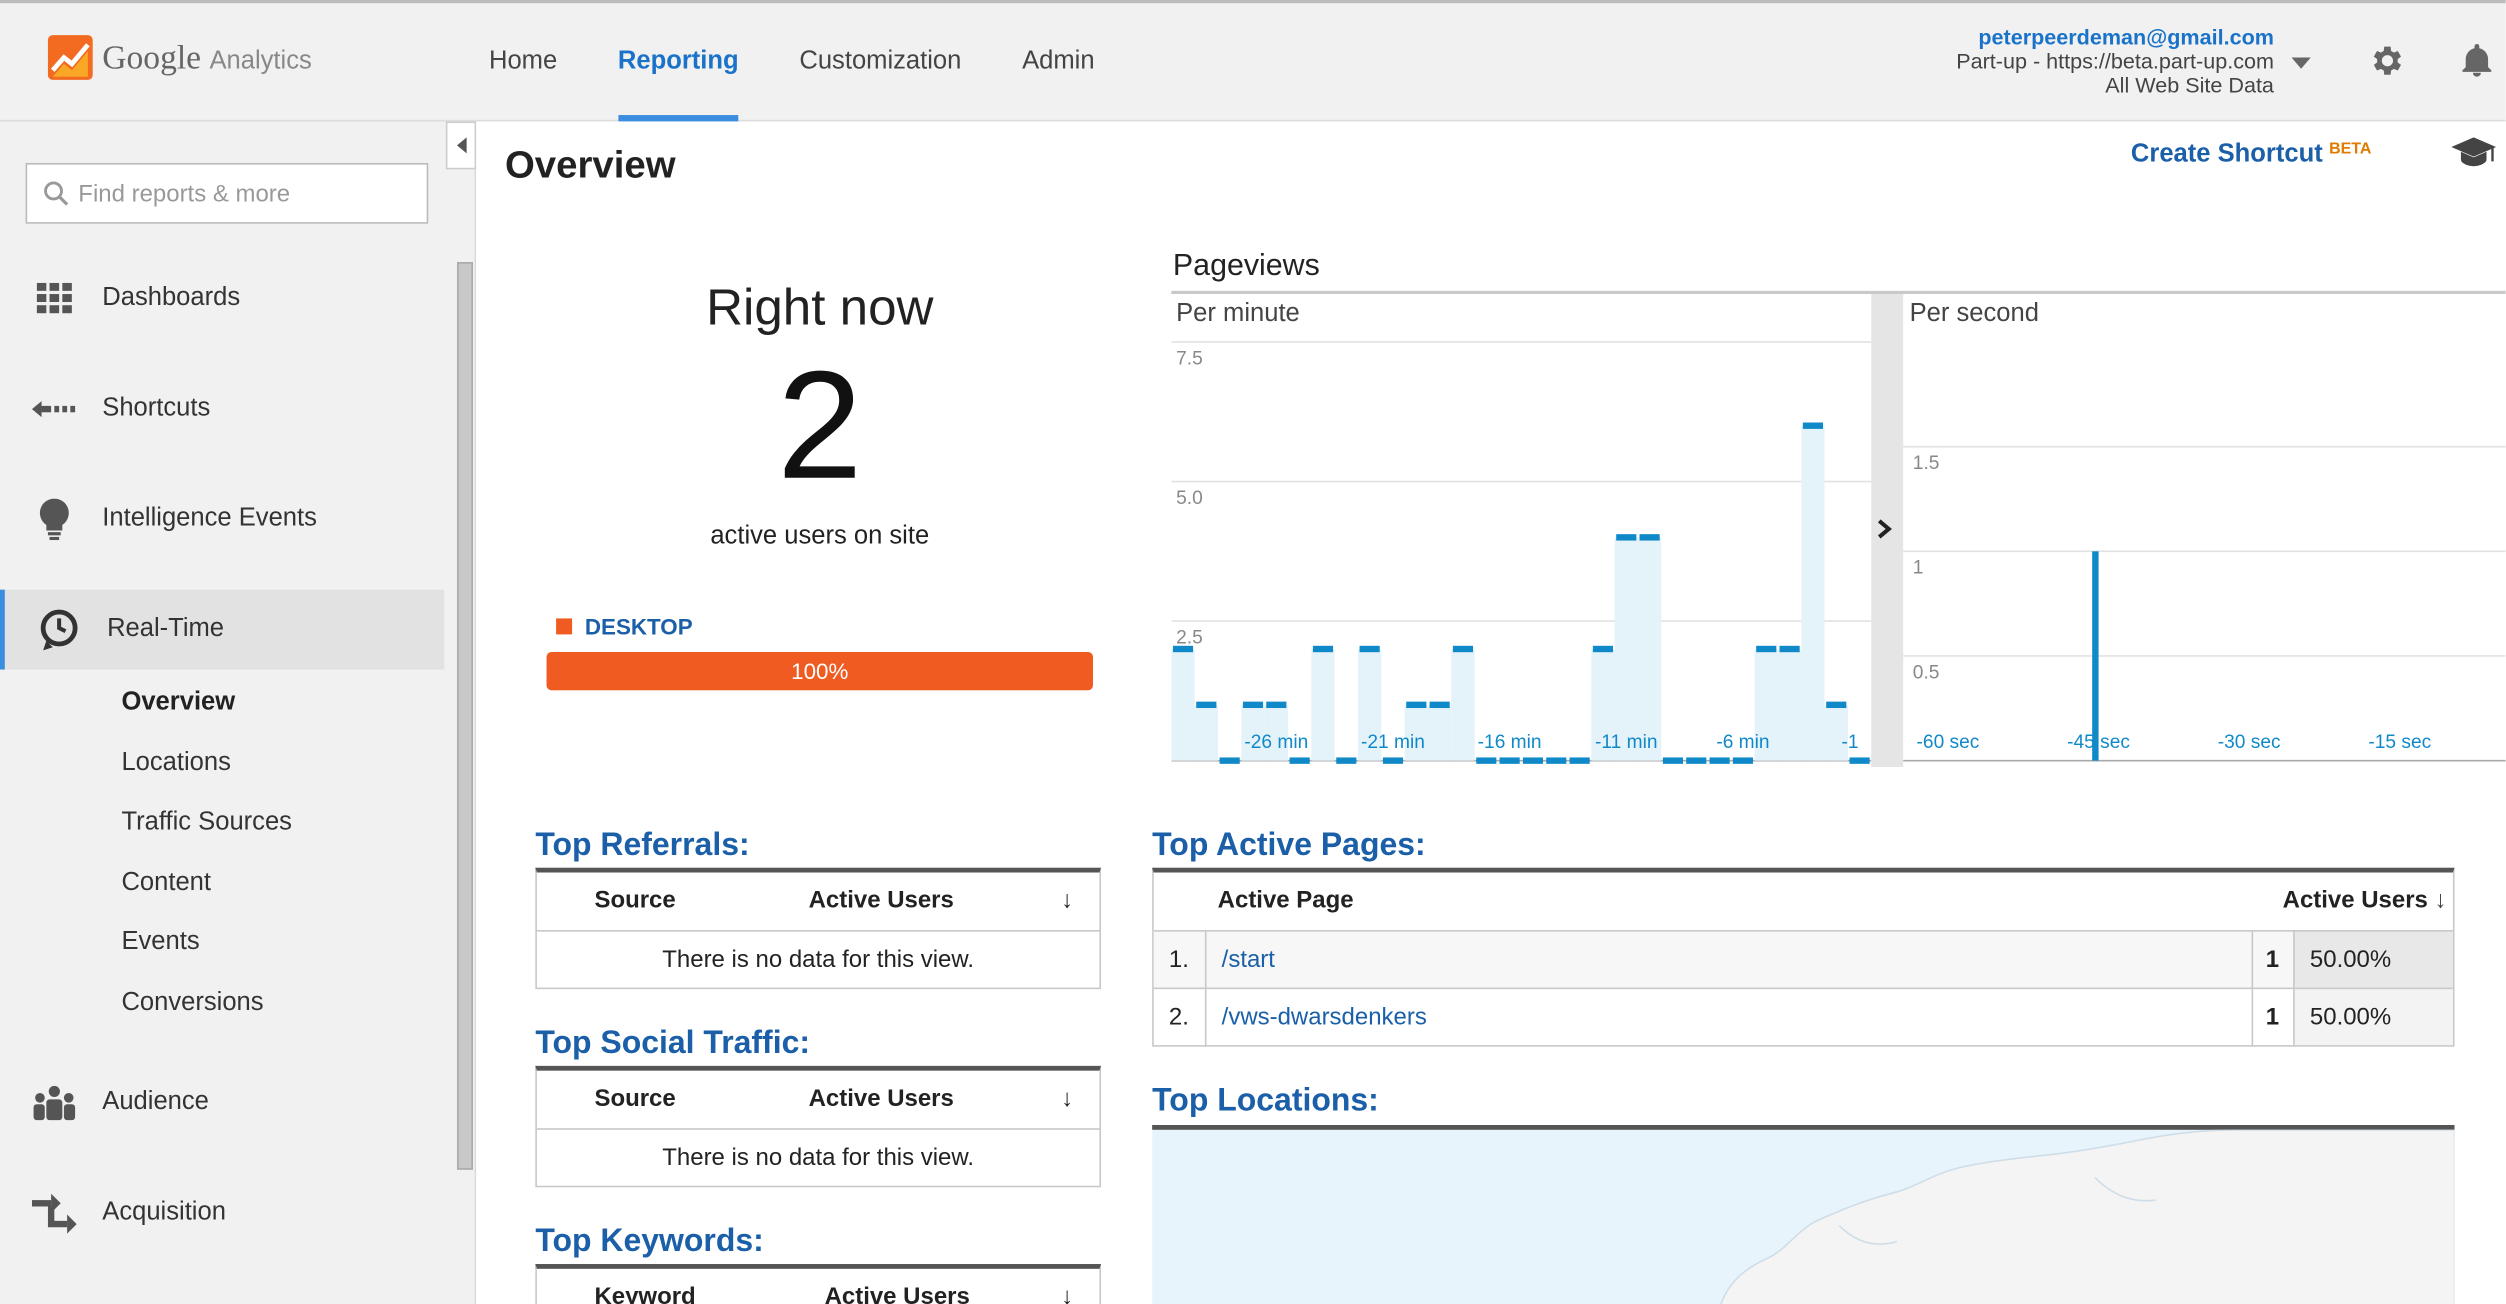 The height and width of the screenshot is (1304, 2506). I want to click on sidebar-item-label: Acquisition, so click(164, 1212).